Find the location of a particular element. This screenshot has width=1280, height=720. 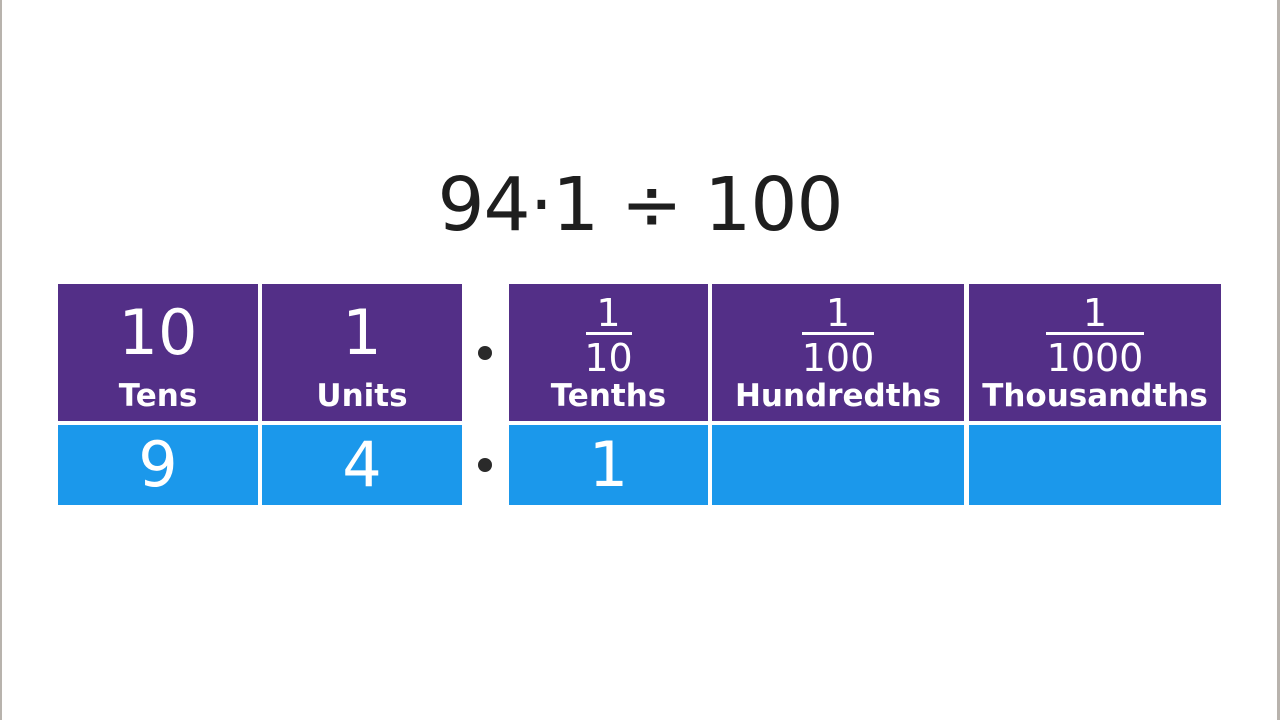

place-value: 10 is located at coordinates (158, 332).